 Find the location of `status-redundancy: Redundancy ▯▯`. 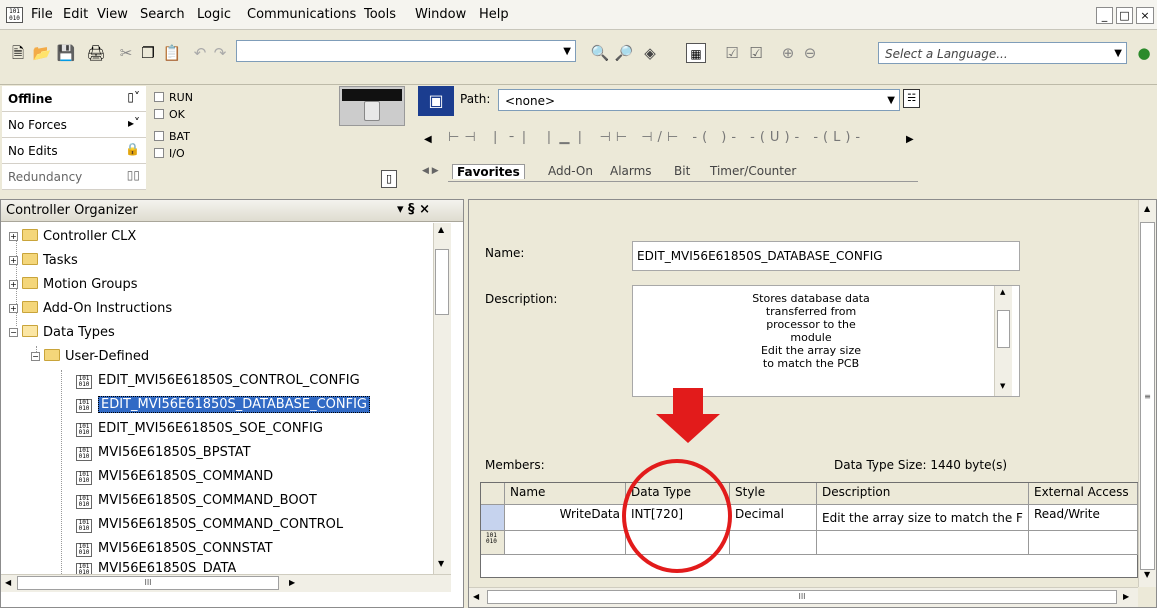

status-redundancy: Redundancy ▯▯ is located at coordinates (74, 177).